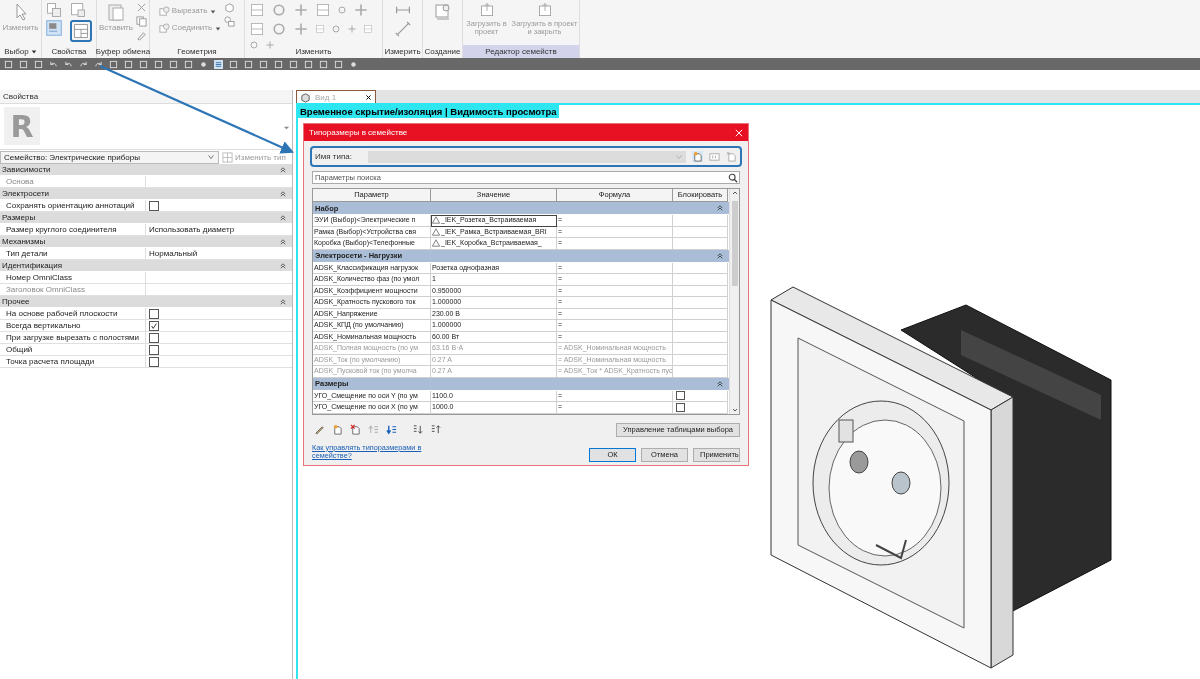 This screenshot has width=1200, height=679. Describe the element at coordinates (358, 132) in the screenshot. I see `dialog-title: Типоразмеры в семействе` at that location.